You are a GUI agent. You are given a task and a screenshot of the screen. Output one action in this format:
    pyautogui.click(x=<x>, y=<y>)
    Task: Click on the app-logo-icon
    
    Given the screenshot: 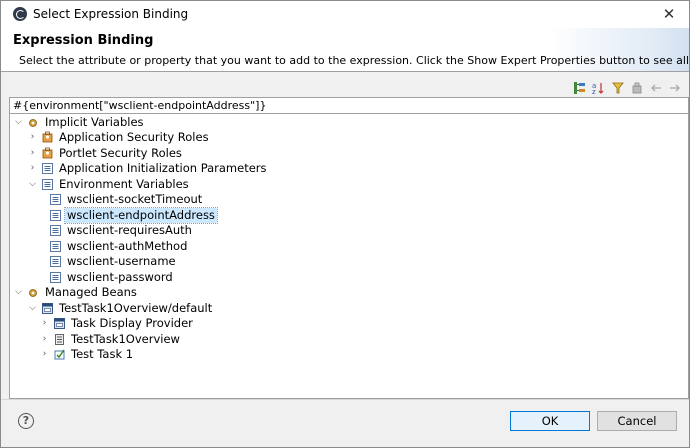 What is the action you would take?
    pyautogui.click(x=20, y=14)
    